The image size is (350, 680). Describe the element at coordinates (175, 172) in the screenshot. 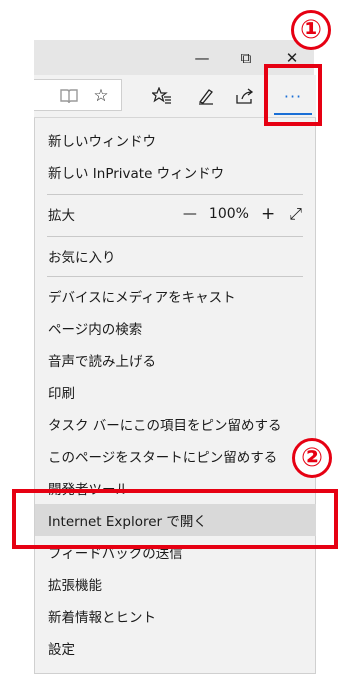

I see `menu-item-new-inprivate: 新しい InPrivate ウィンドウ` at that location.